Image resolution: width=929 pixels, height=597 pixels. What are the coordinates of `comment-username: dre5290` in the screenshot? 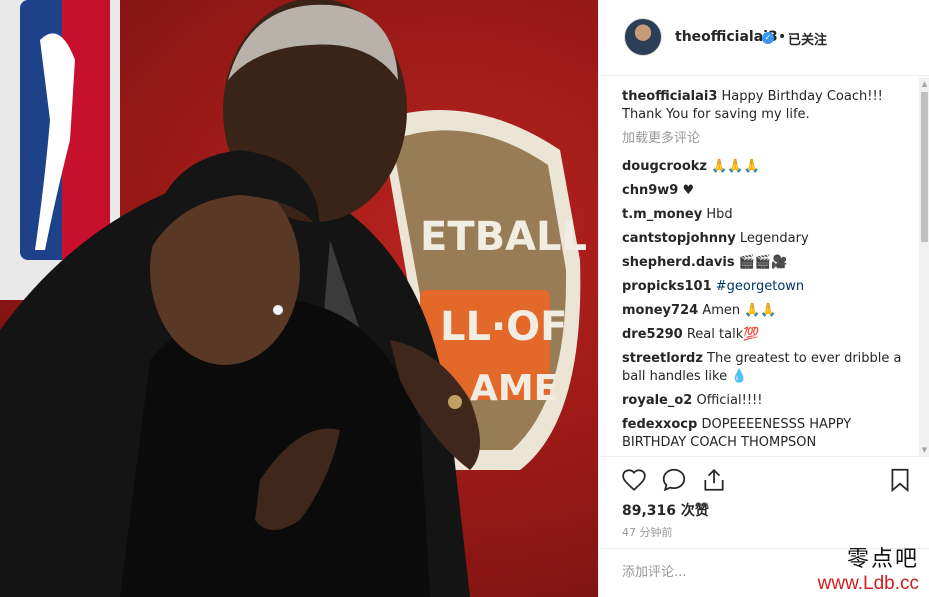 It's located at (652, 334).